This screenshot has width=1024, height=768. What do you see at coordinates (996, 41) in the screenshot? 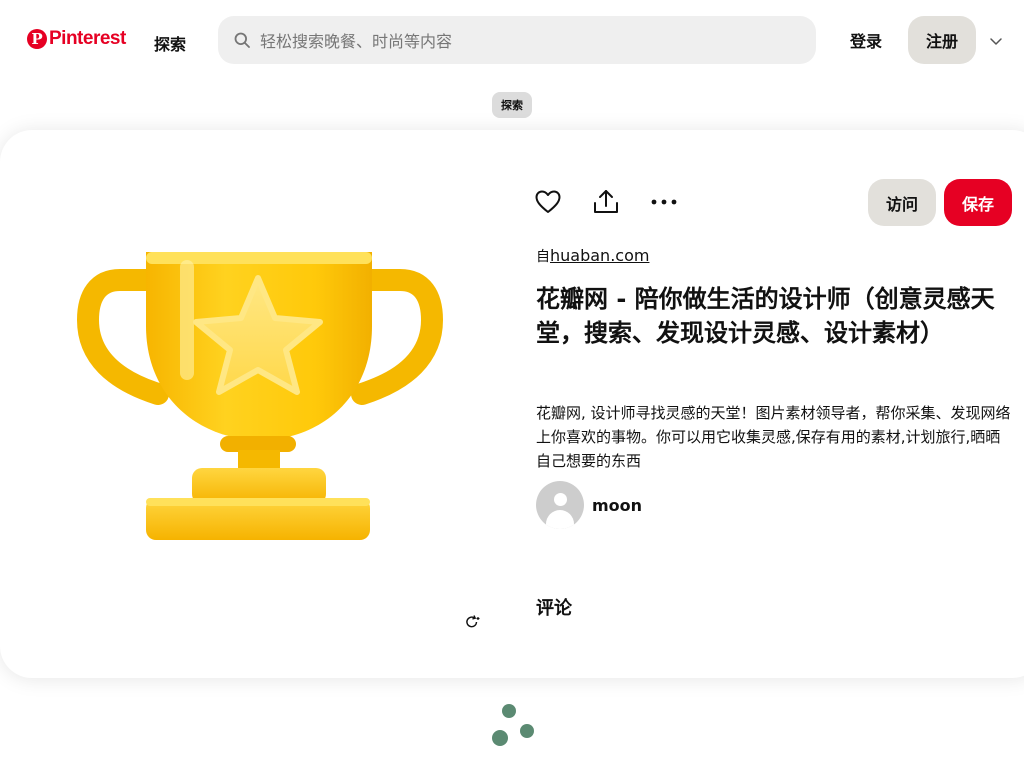
I see `chevron-down-icon` at bounding box center [996, 41].